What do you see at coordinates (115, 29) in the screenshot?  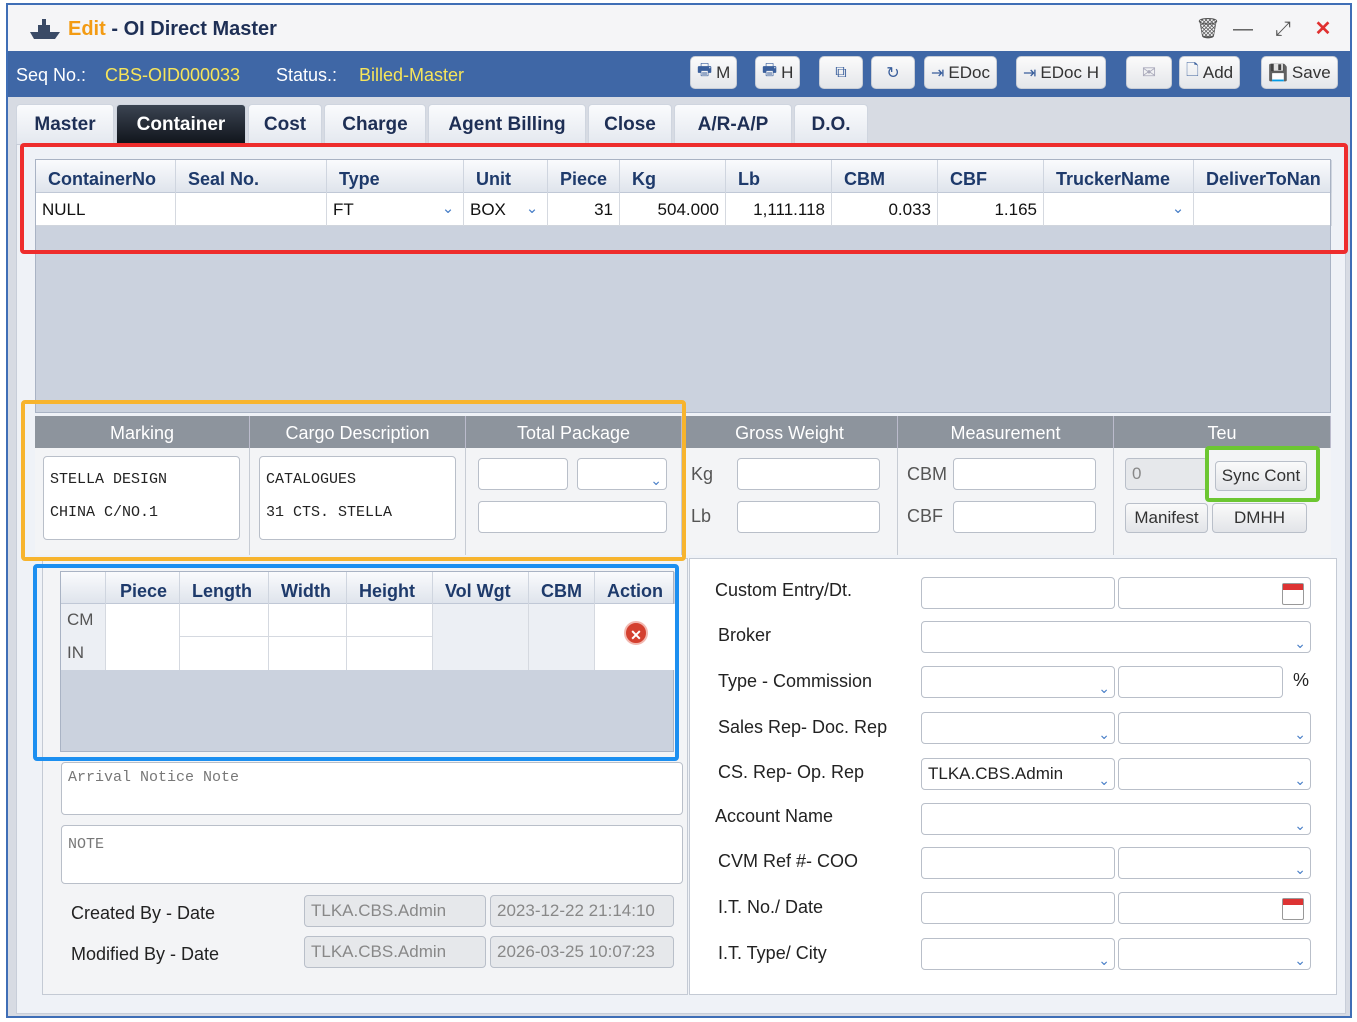 I see `title-sep: -` at bounding box center [115, 29].